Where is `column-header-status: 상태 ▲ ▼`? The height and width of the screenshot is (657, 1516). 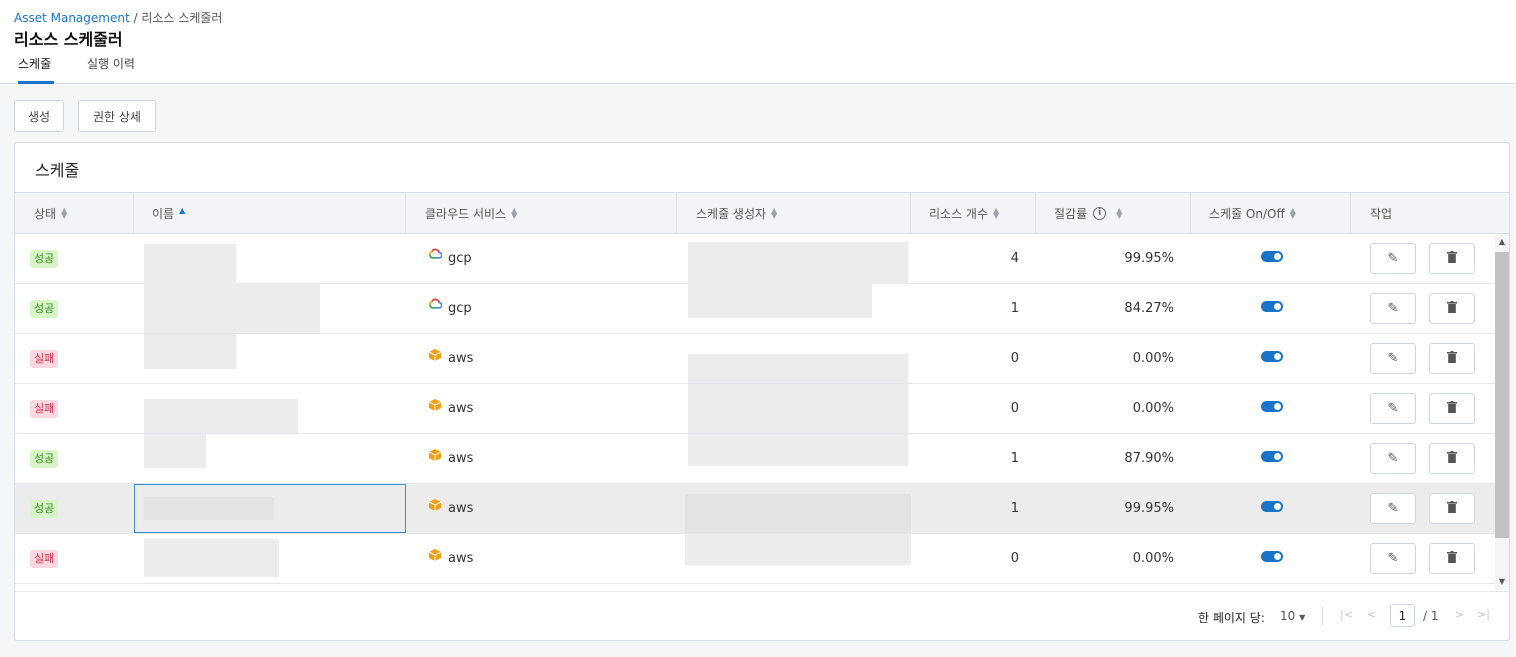 column-header-status: 상태 ▲ ▼ is located at coordinates (50, 213).